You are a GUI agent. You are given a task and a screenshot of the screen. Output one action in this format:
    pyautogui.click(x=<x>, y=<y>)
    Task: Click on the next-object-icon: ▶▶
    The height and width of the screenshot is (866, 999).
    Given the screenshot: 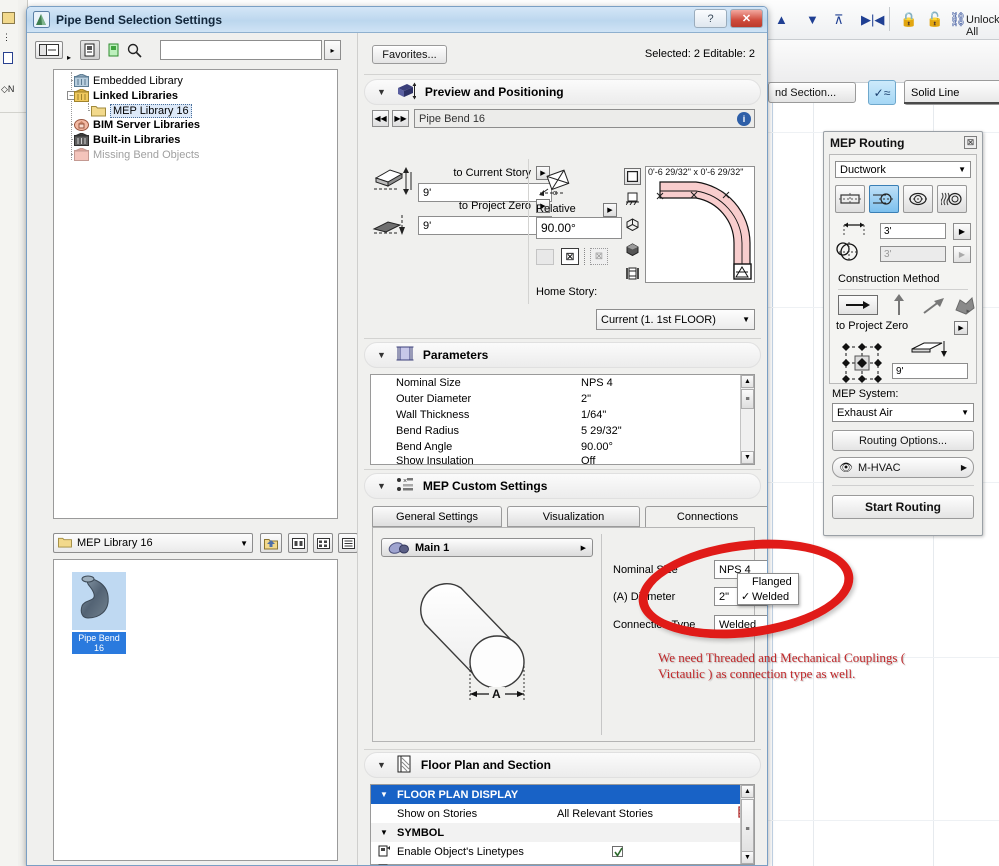 What is the action you would take?
    pyautogui.click(x=400, y=118)
    